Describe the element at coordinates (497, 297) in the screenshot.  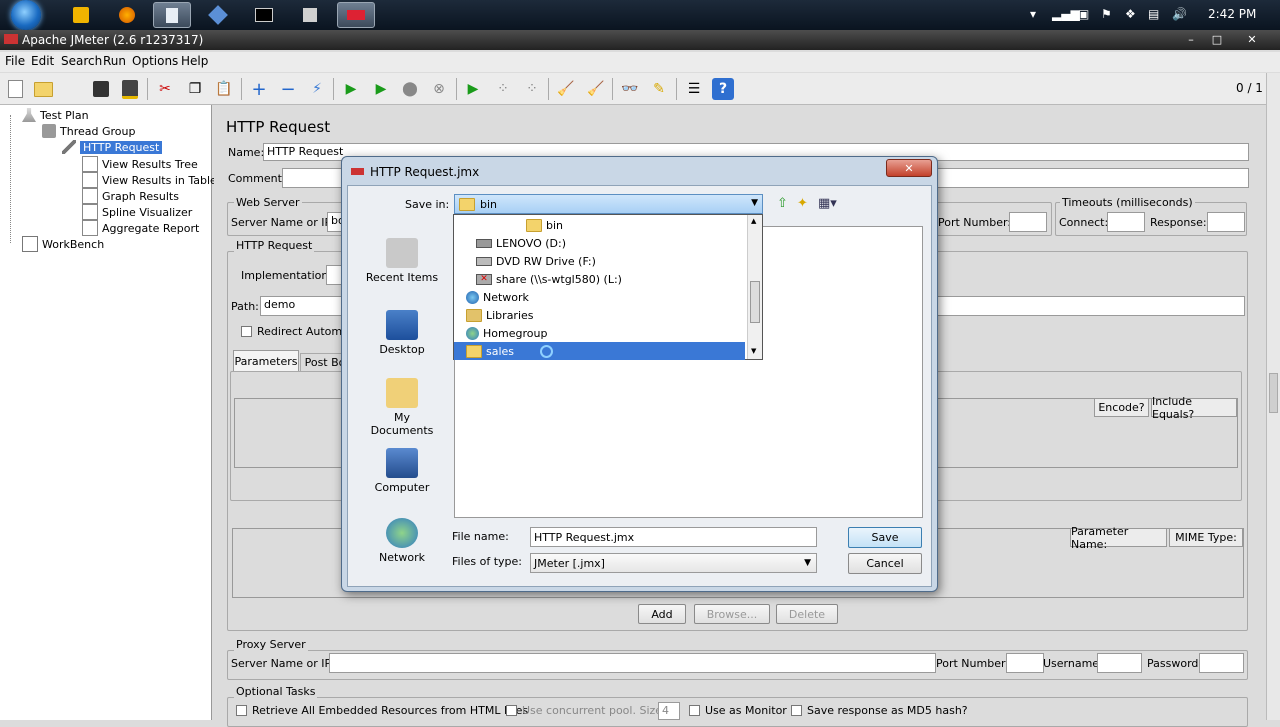
I see `dropdown-item-network: Network` at that location.